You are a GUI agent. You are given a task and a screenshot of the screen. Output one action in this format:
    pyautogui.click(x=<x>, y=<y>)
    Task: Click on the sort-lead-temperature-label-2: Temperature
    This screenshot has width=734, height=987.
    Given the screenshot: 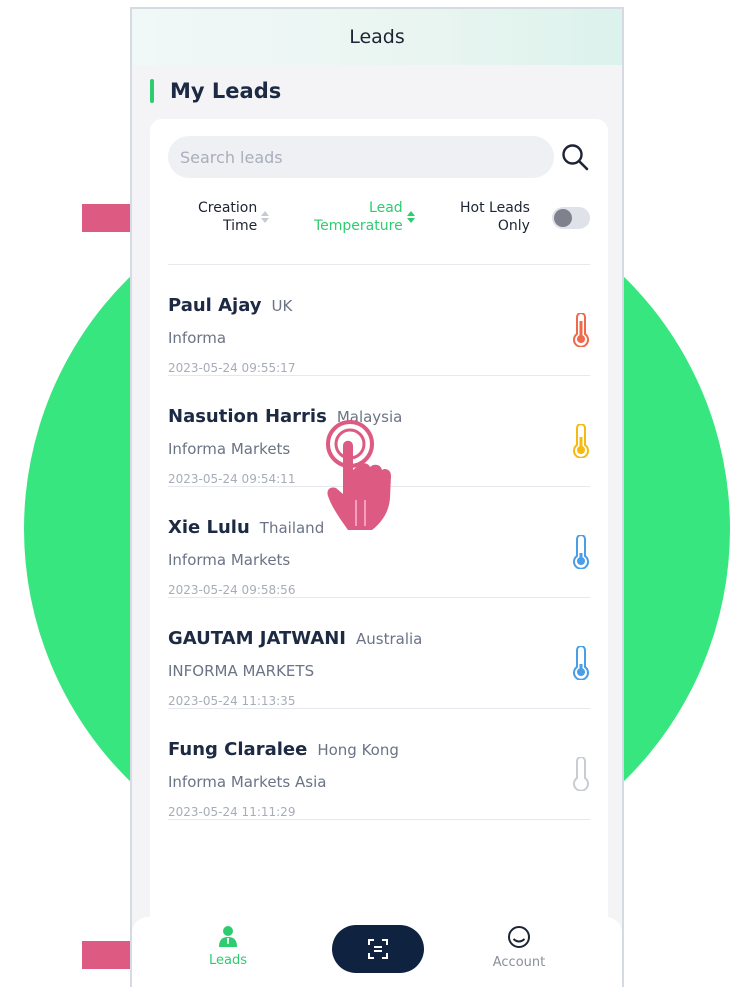 What is the action you would take?
    pyautogui.click(x=358, y=226)
    